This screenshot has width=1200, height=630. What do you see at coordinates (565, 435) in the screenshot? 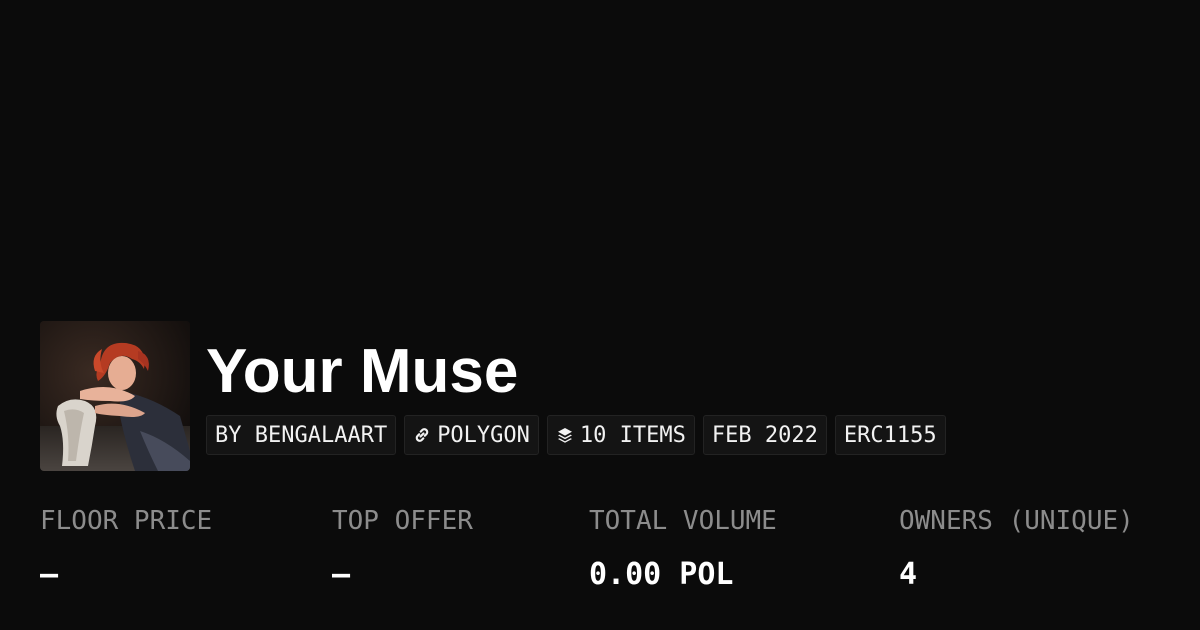
I see `layers-icon` at bounding box center [565, 435].